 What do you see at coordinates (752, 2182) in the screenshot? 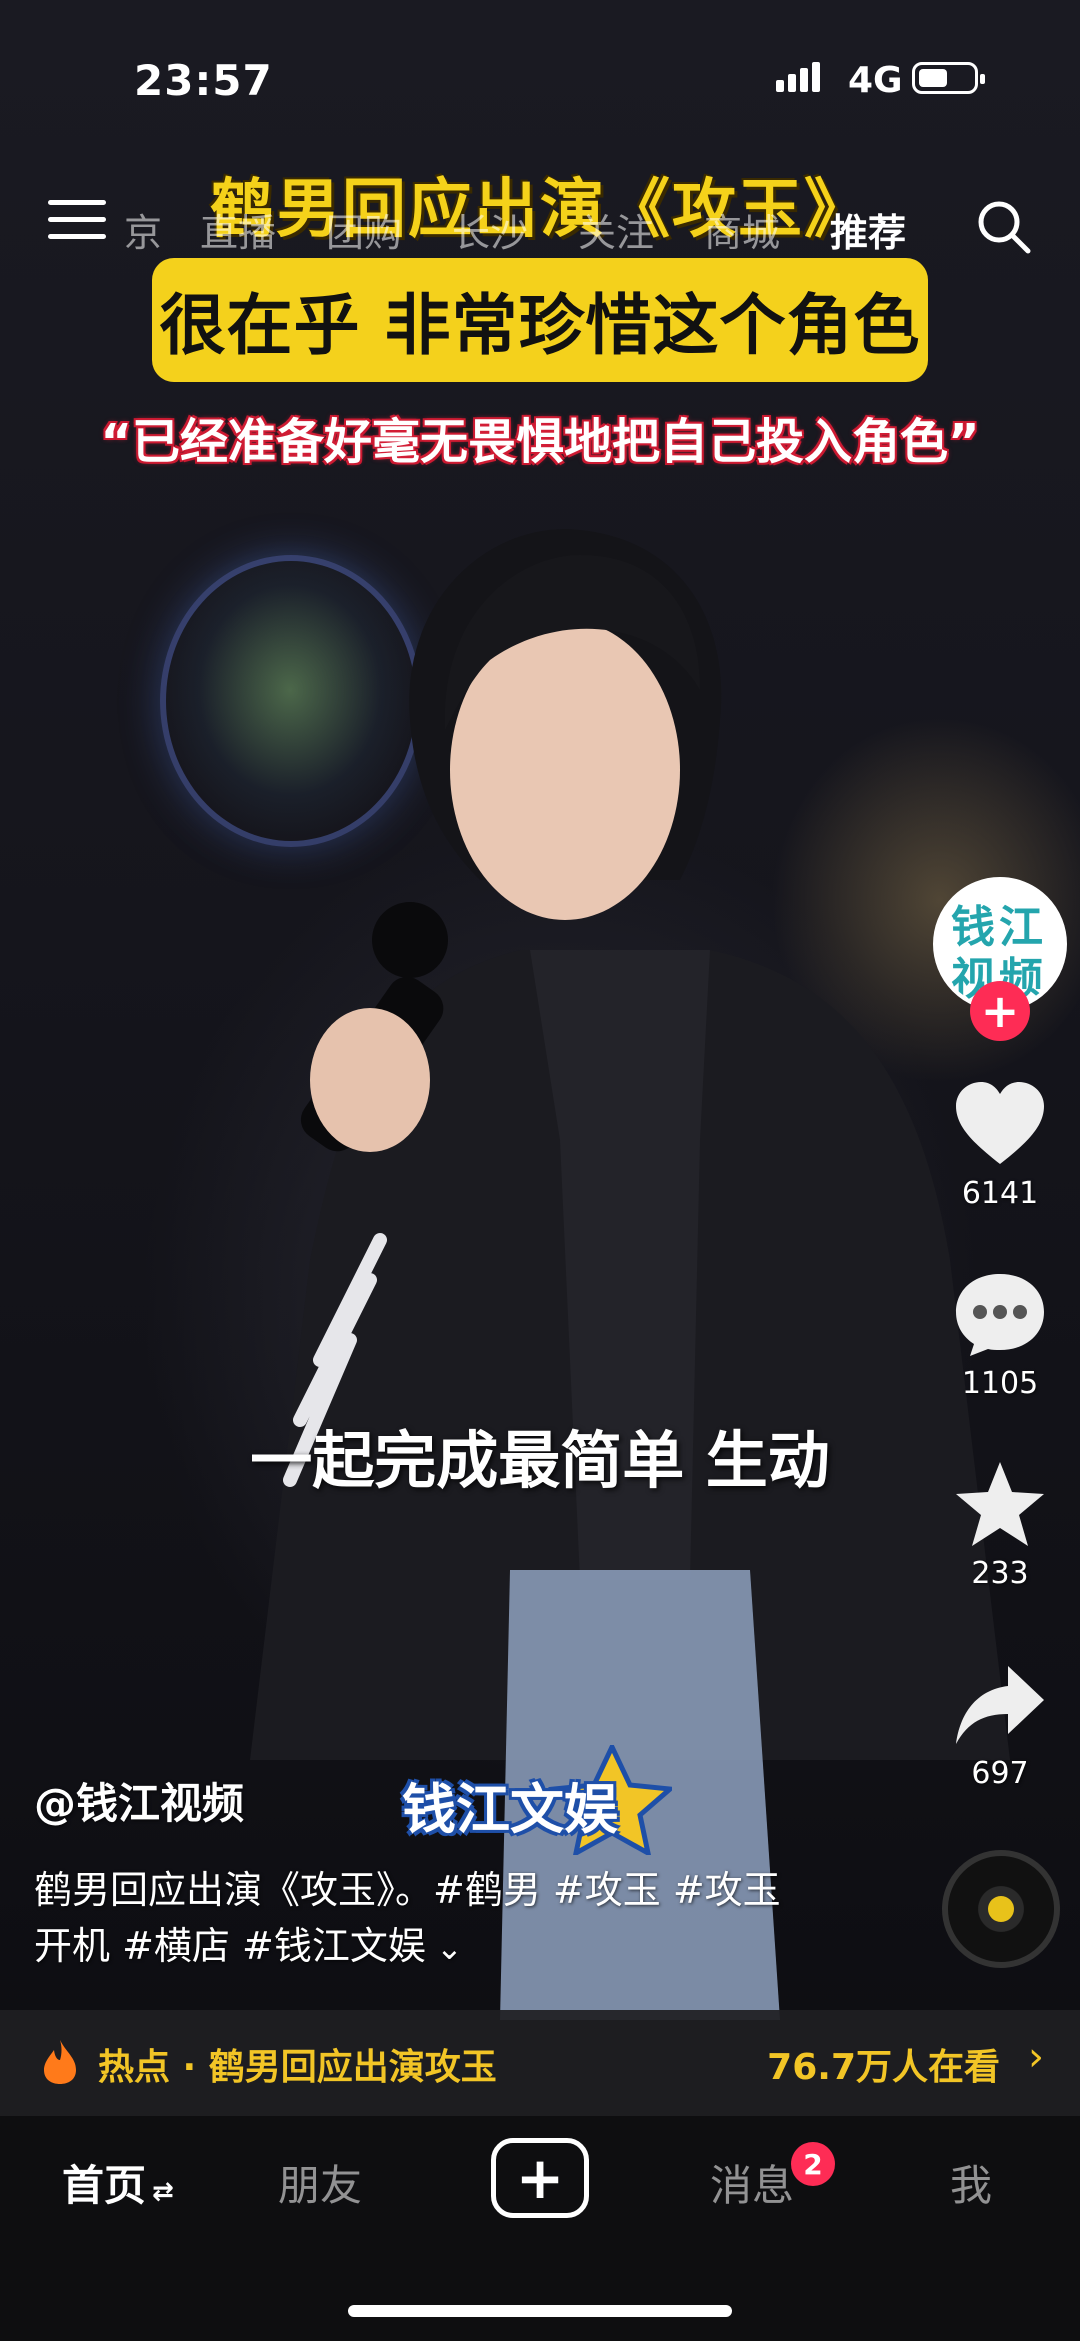
I see `tab-messages: 消息` at bounding box center [752, 2182].